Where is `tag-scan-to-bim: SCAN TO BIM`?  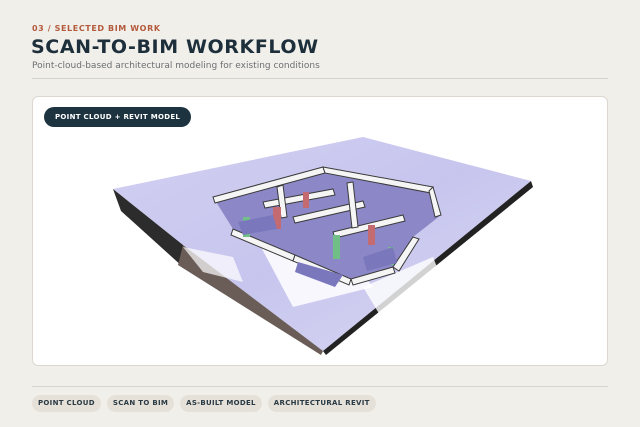
tag-scan-to-bim: SCAN TO BIM is located at coordinates (140, 403).